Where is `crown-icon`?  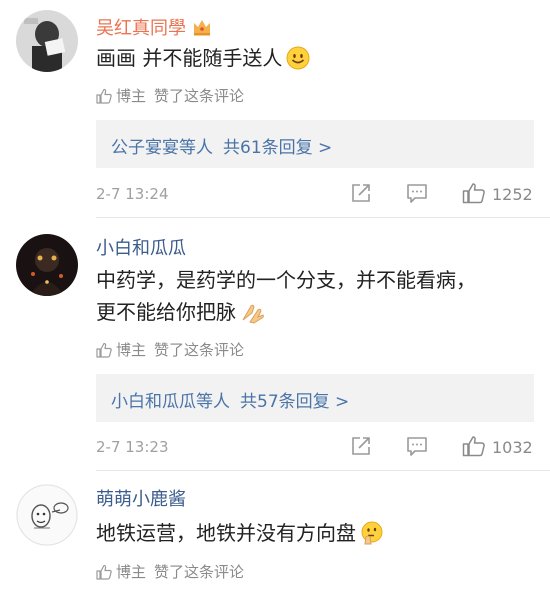 crown-icon is located at coordinates (202, 29).